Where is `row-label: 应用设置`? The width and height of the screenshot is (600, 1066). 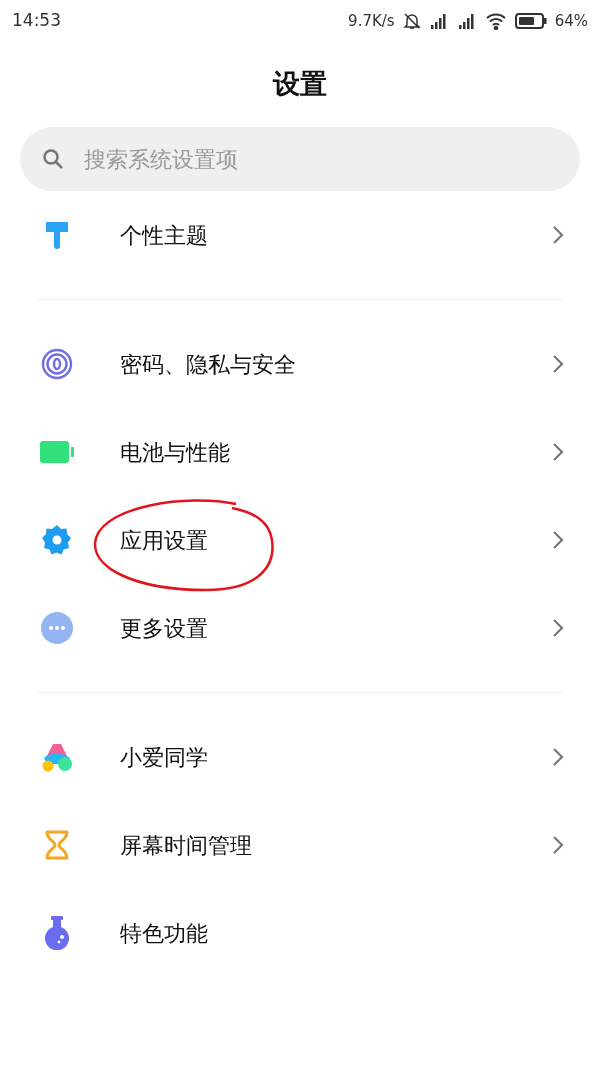 row-label: 应用设置 is located at coordinates (164, 540).